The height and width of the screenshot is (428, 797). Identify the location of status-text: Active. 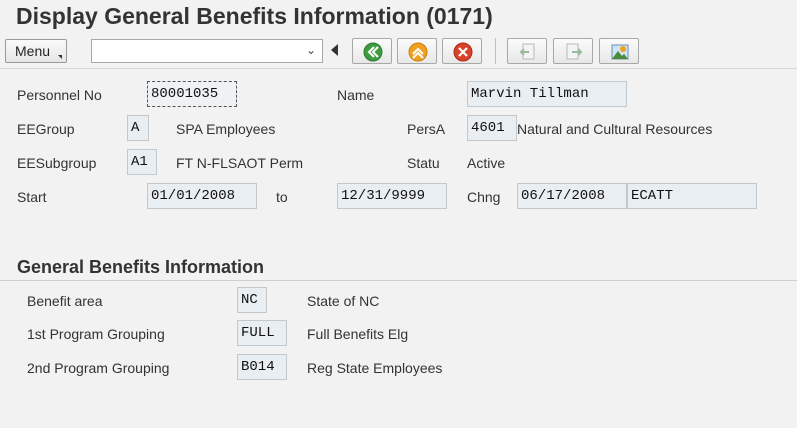
(486, 163).